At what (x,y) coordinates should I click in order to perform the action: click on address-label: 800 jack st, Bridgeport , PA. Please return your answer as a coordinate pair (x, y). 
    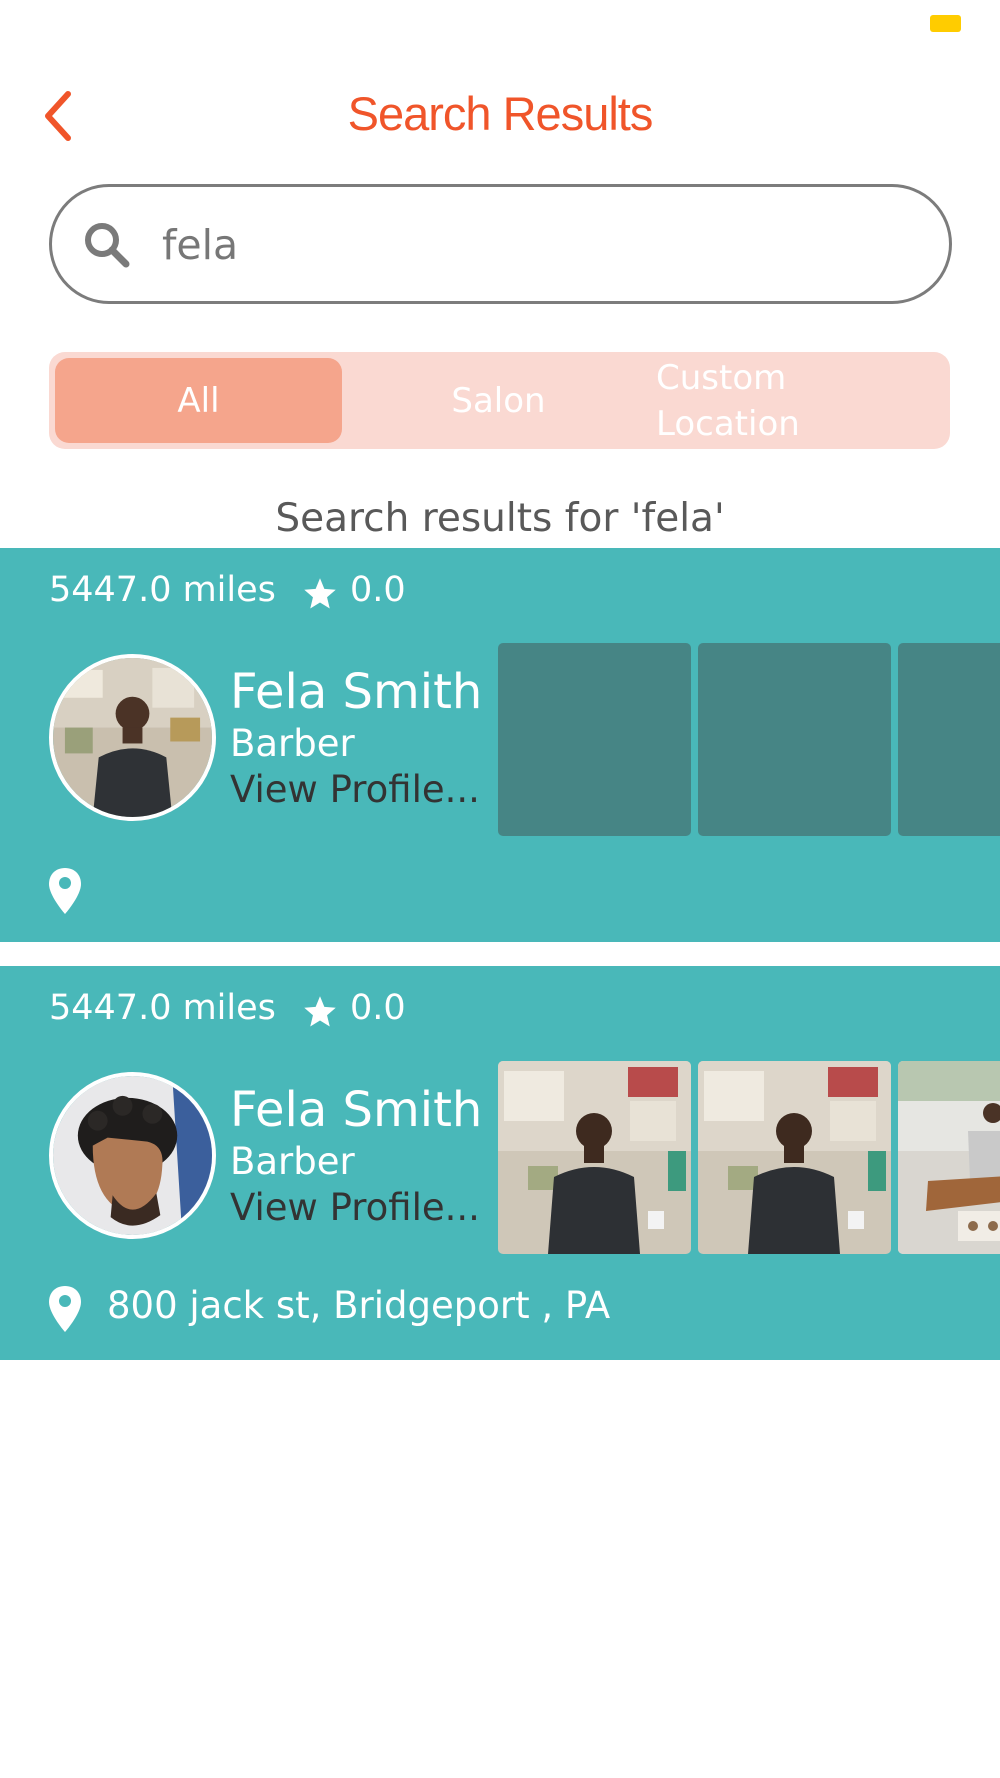
    Looking at the image, I should click on (359, 1305).